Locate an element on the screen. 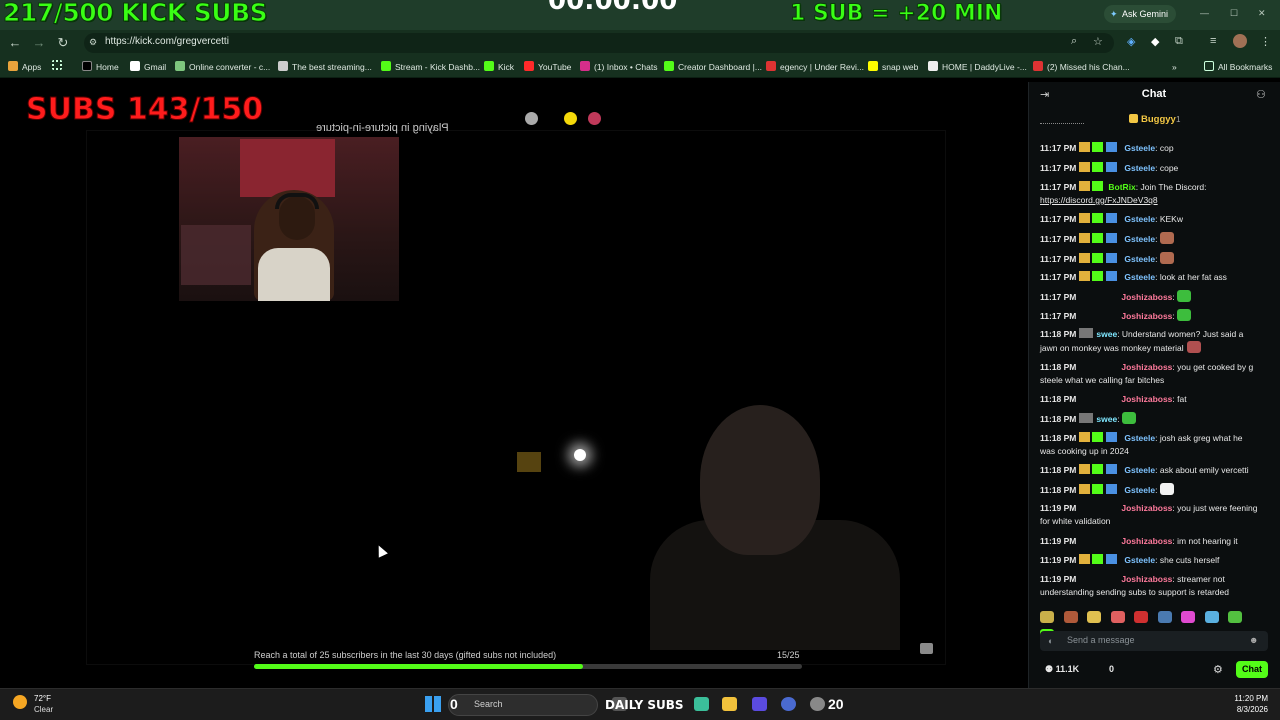  ask-gemini-button: ✦ Ask Gemini is located at coordinates (1140, 14).